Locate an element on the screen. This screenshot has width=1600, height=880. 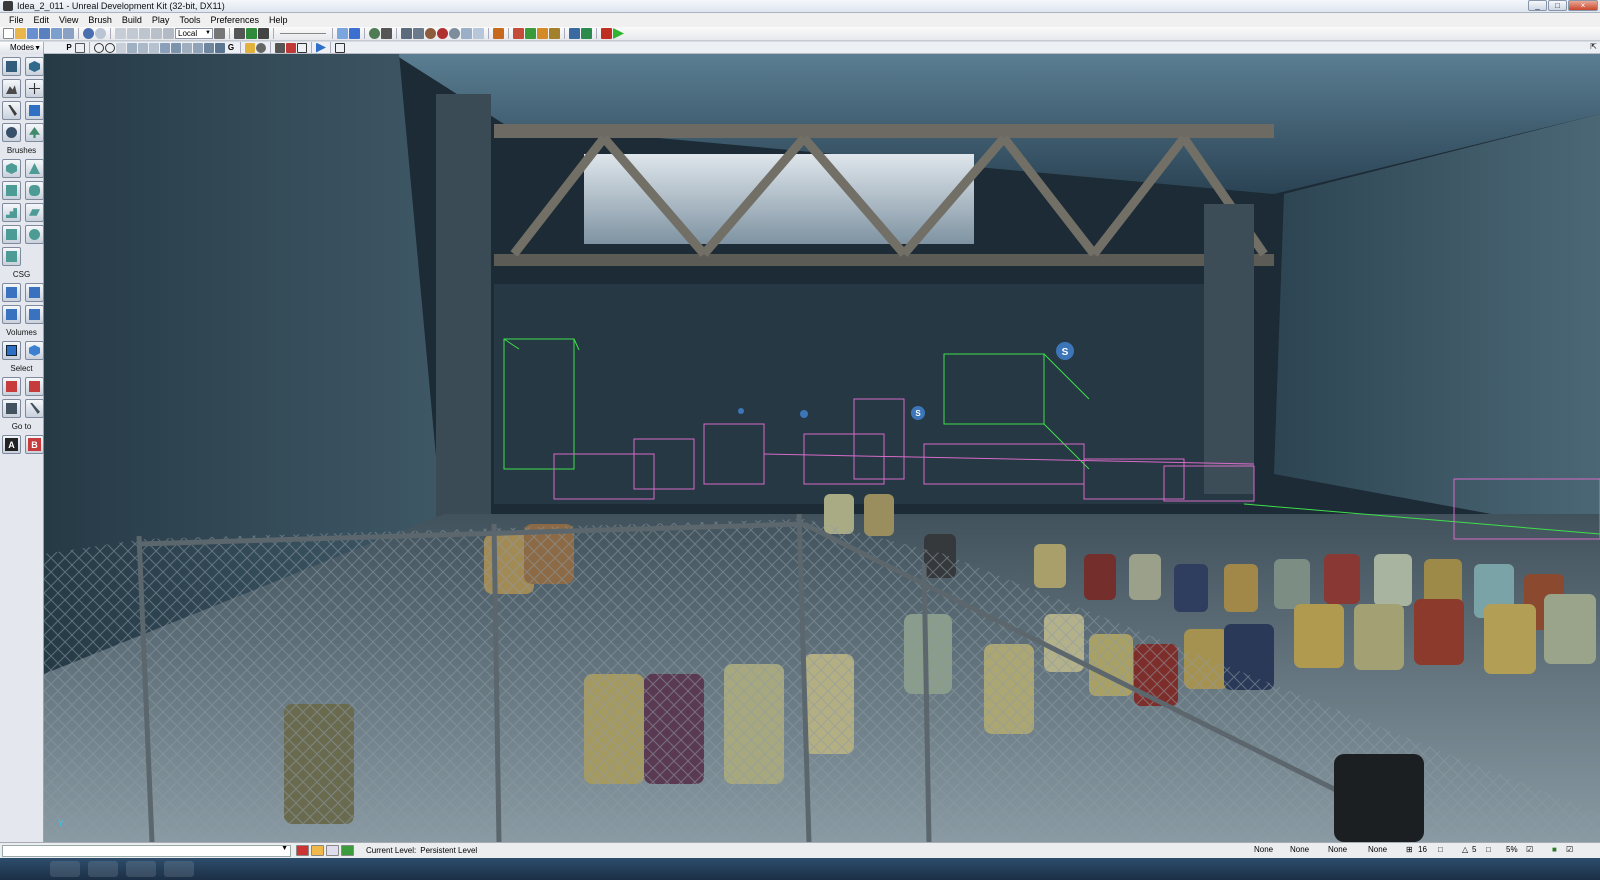
translate-mode-icon is located at coordinates (132, 33).